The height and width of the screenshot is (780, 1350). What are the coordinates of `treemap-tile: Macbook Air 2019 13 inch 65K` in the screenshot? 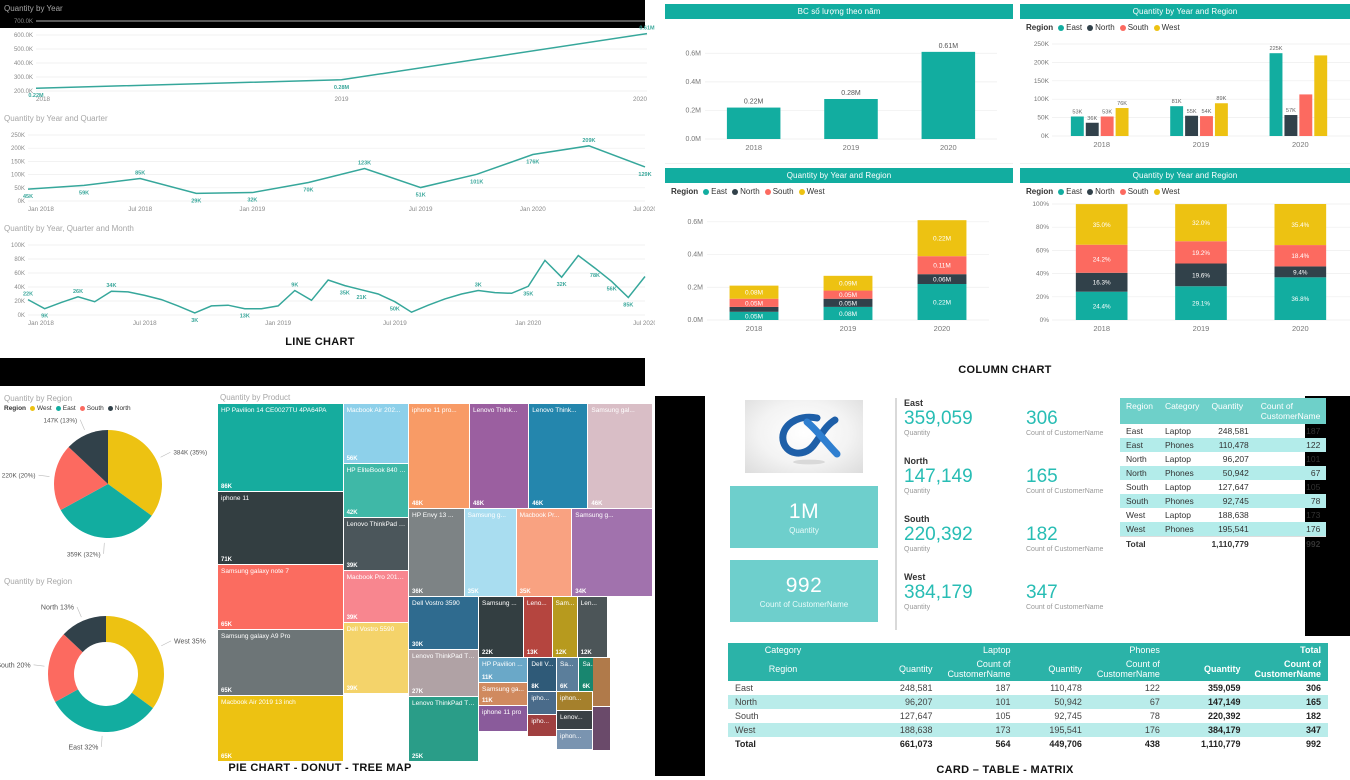 It's located at (280, 728).